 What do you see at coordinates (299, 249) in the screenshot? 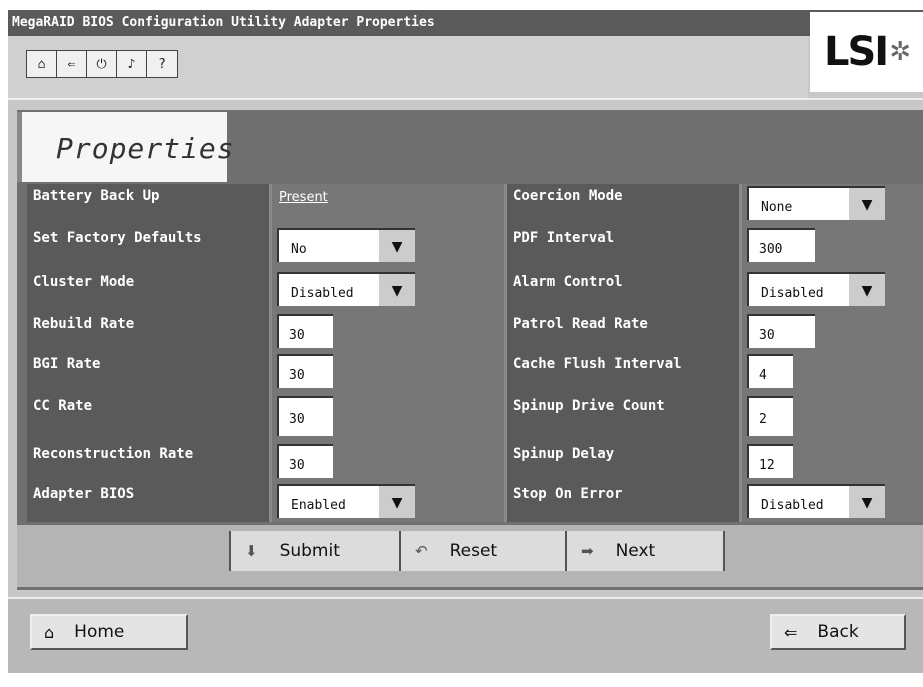
I see `set-factory-defaults-value: No` at bounding box center [299, 249].